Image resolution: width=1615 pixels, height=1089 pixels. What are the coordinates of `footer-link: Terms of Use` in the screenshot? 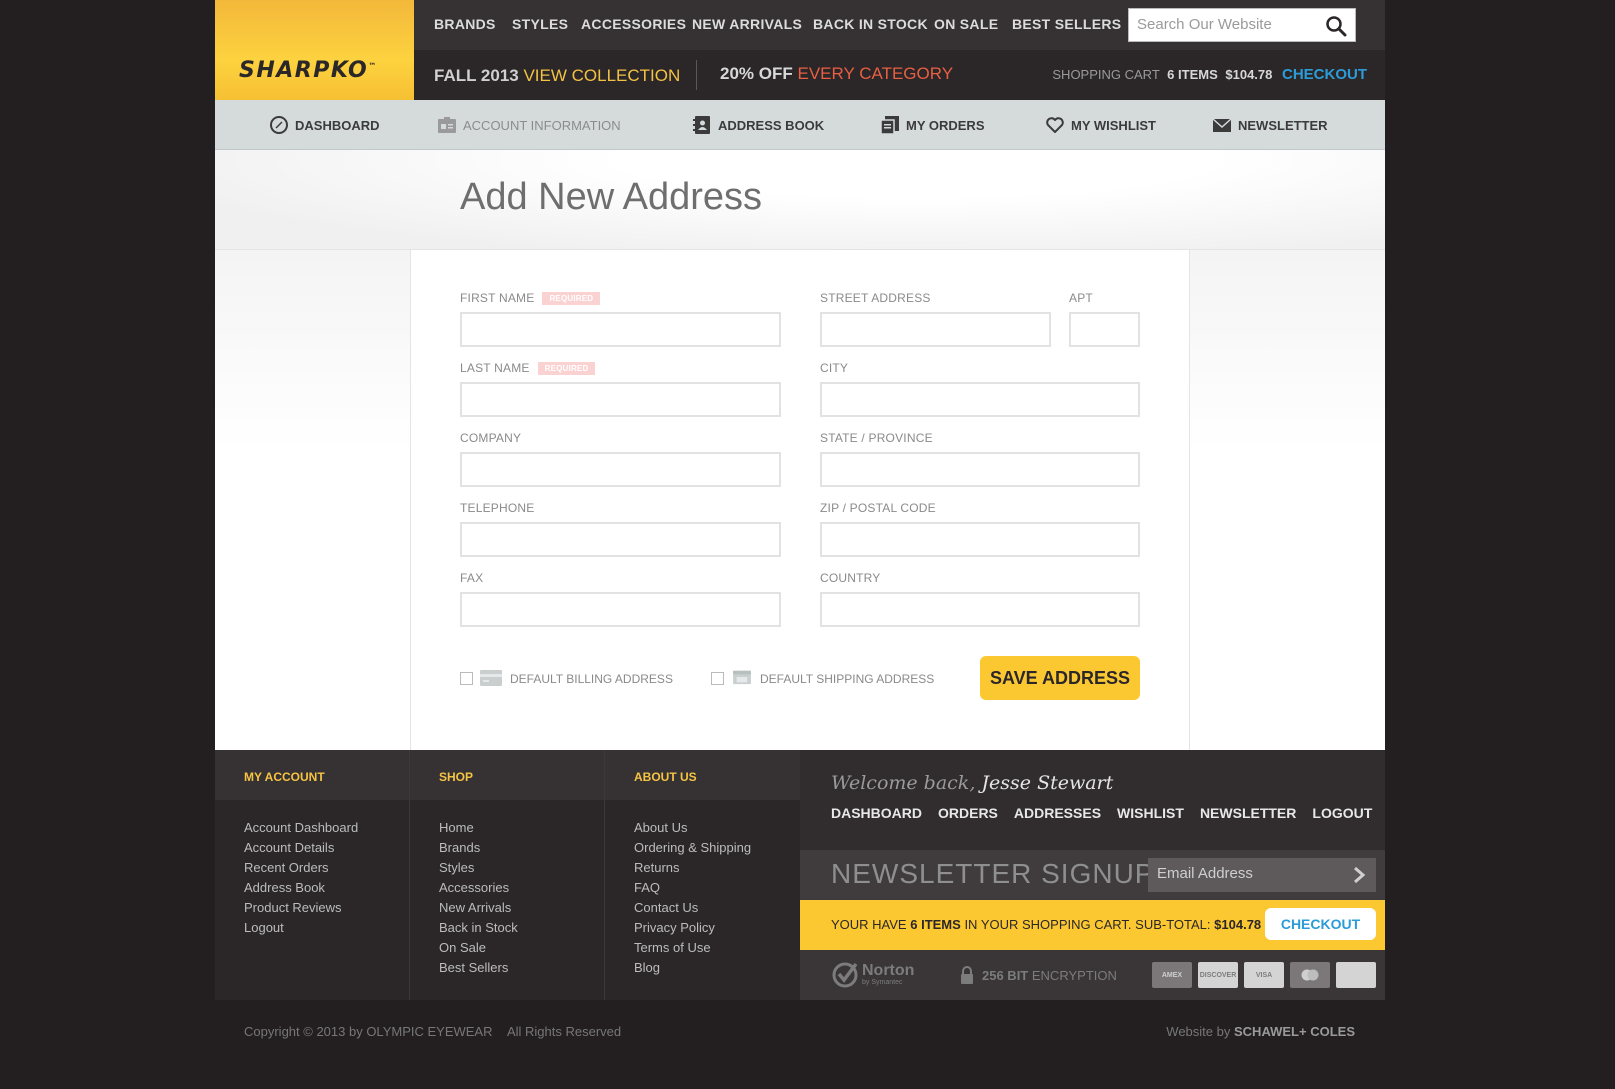 It's located at (717, 948).